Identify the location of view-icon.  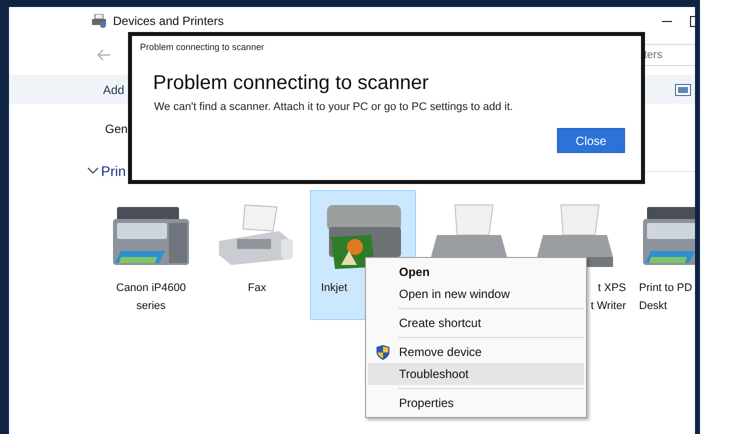
(683, 90).